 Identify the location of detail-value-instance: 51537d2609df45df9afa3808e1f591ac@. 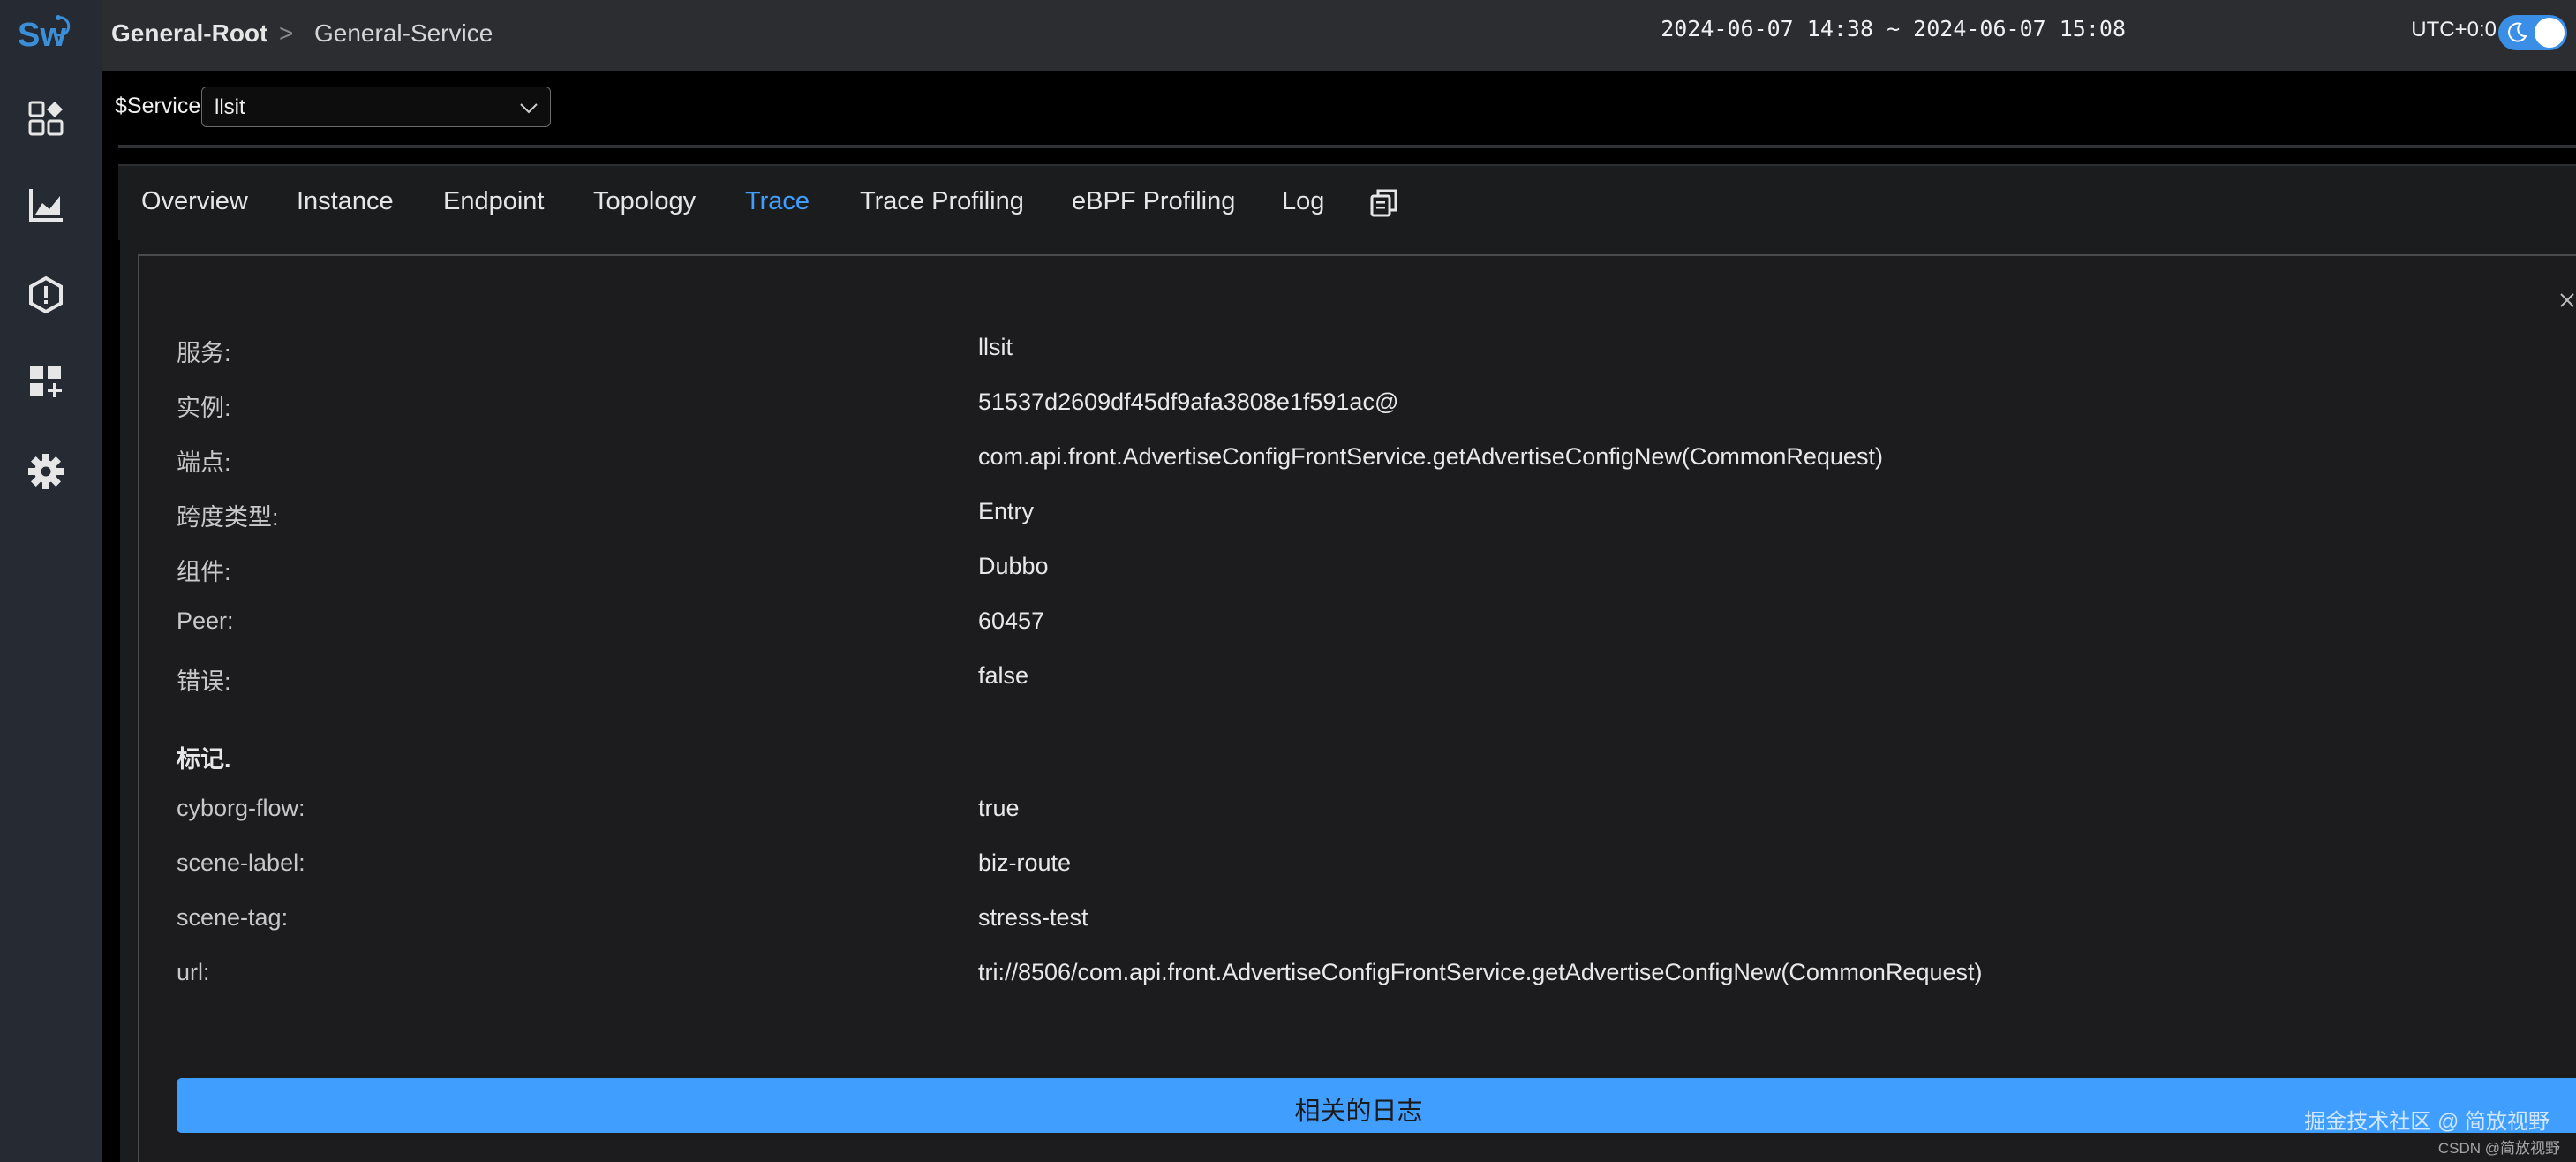
(1189, 402).